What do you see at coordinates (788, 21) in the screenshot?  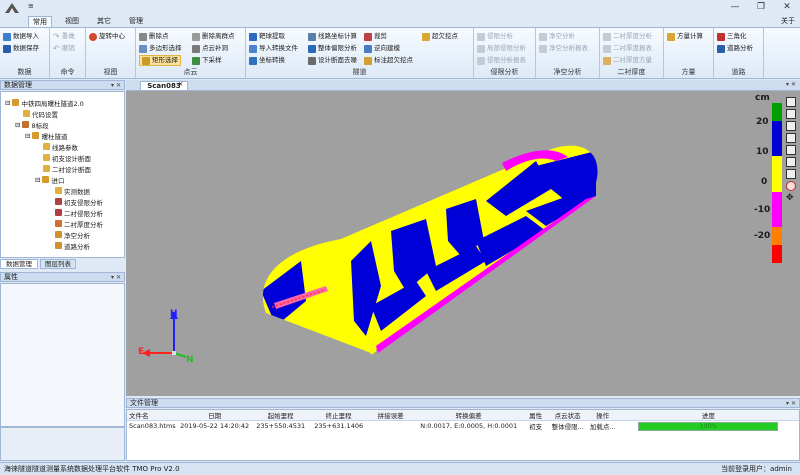 I see `about-link: 关于` at bounding box center [788, 21].